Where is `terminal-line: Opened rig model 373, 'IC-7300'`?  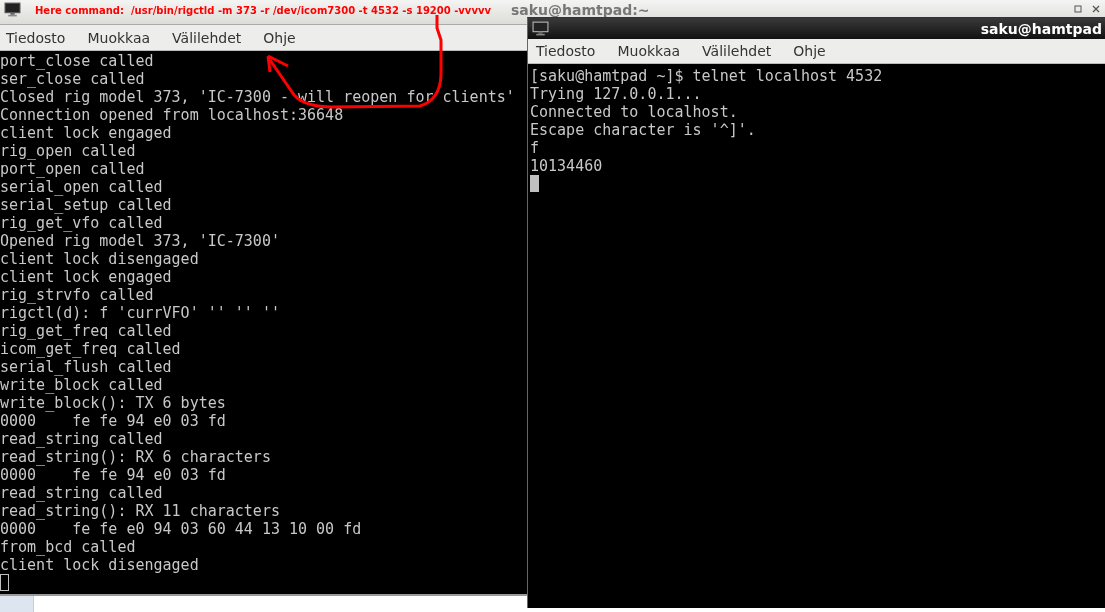 terminal-line: Opened rig model 373, 'IC-7300' is located at coordinates (140, 241).